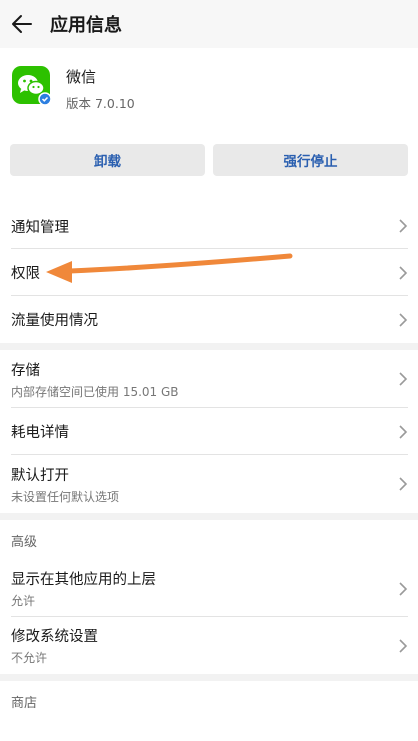 Image resolution: width=418 pixels, height=741 pixels. I want to click on row-subtitle: 内部存储空间已使用 15.01 GB, so click(95, 391).